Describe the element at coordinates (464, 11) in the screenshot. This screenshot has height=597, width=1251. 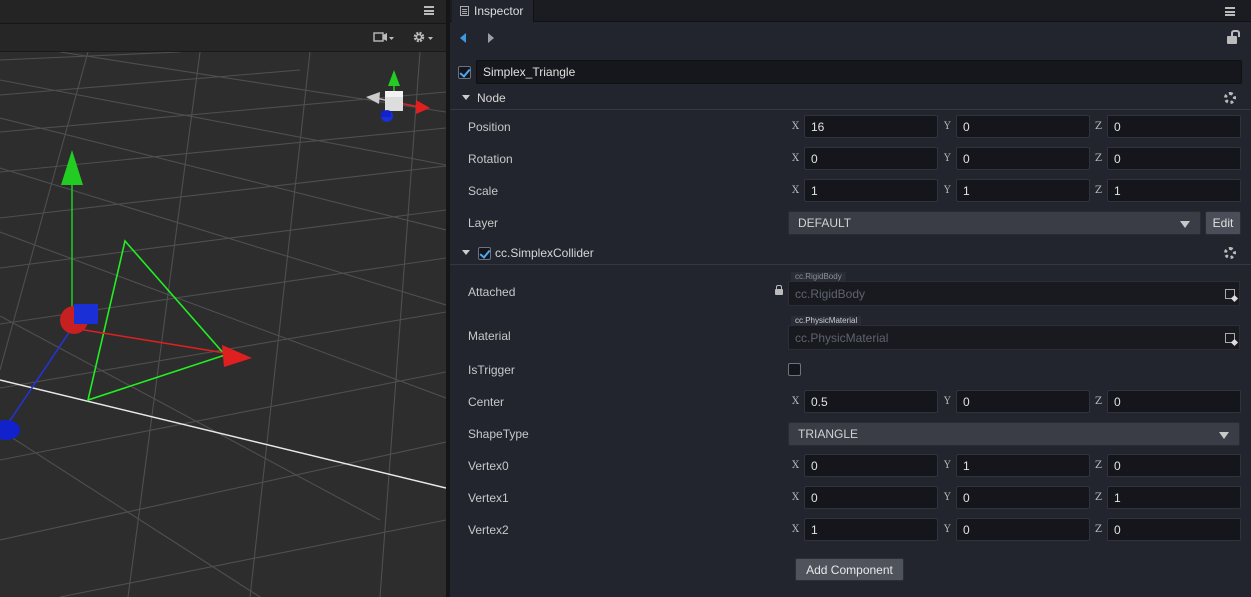
I see `document-icon` at that location.